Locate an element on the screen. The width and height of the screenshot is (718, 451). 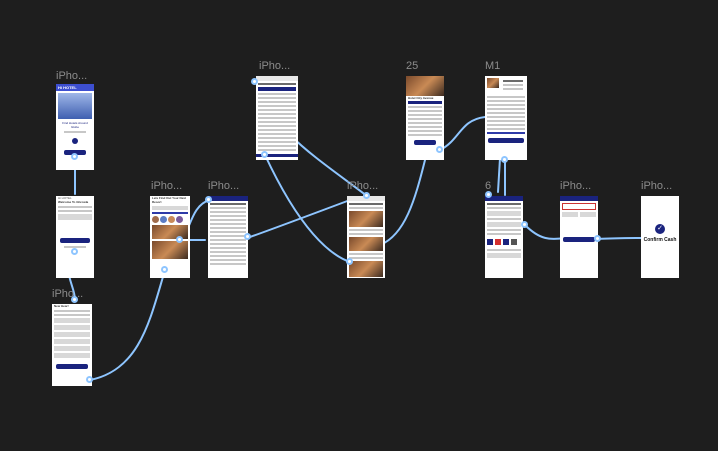
hotel-illustration is located at coordinates (75, 106).